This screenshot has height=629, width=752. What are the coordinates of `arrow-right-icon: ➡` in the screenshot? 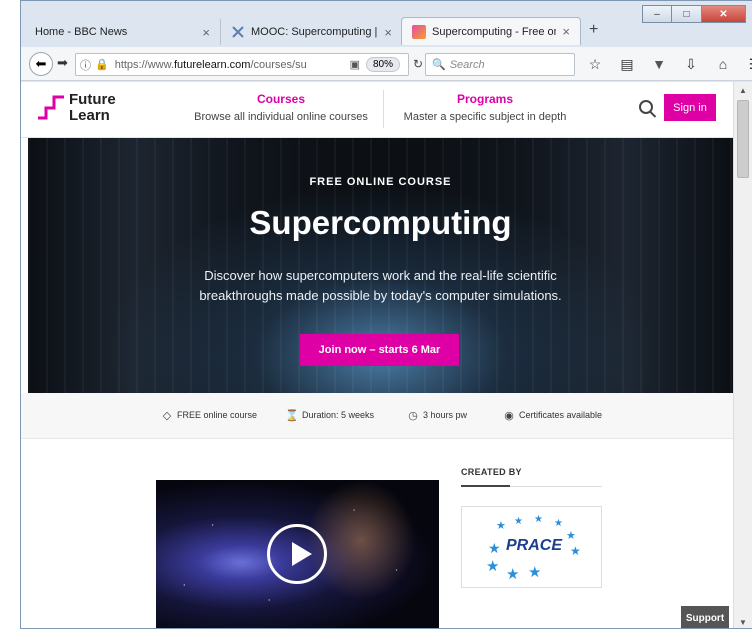 It's located at (62, 62).